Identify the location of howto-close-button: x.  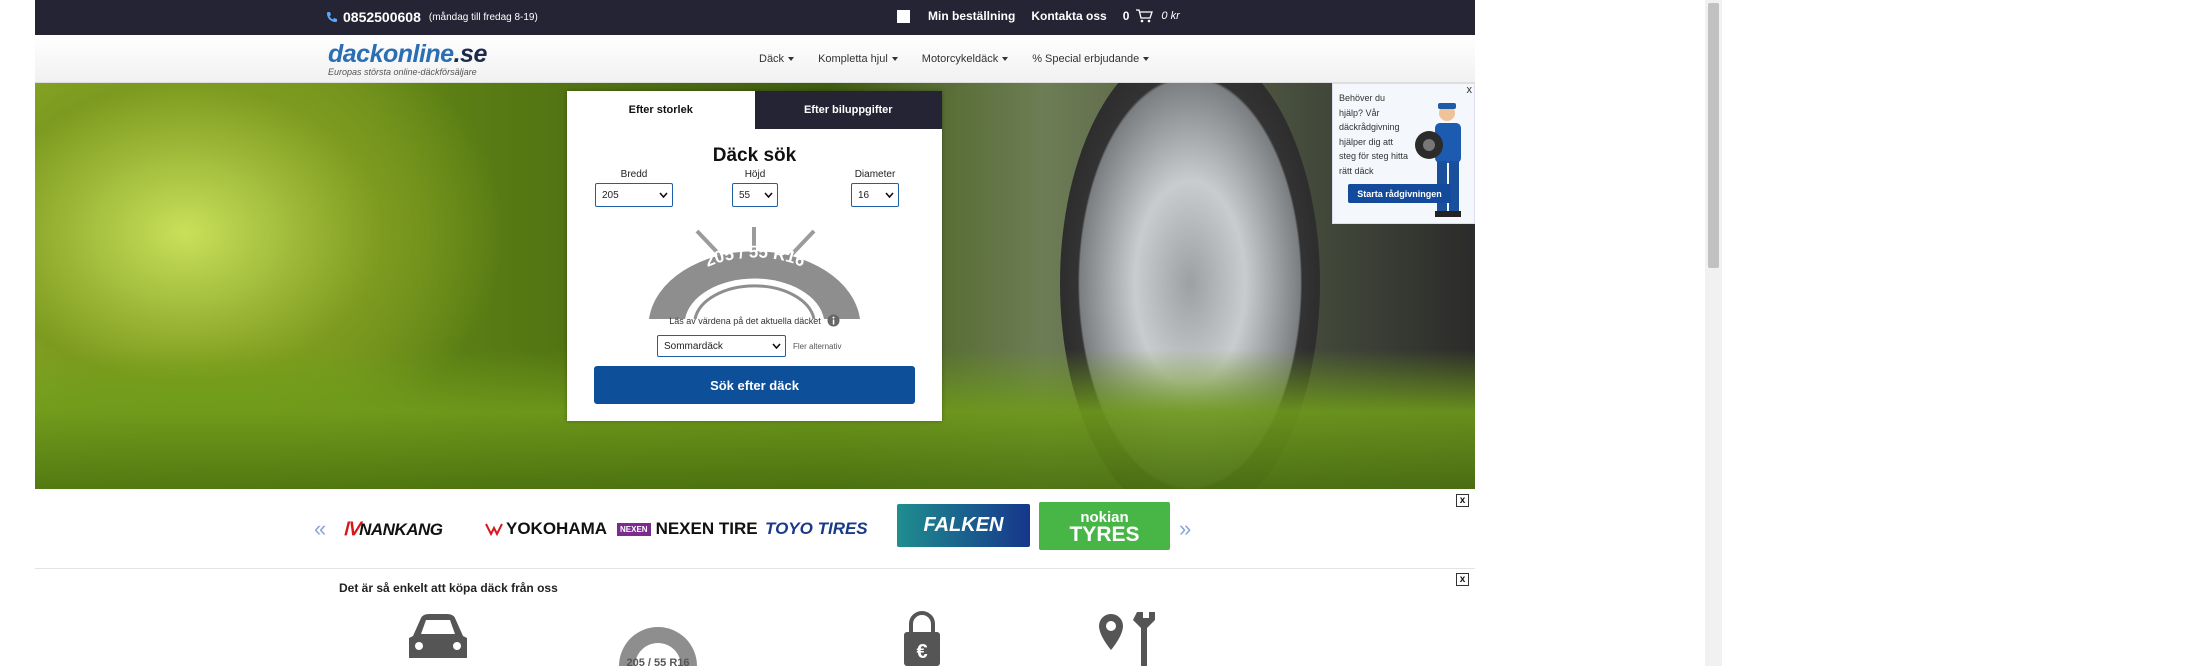
(1462, 579).